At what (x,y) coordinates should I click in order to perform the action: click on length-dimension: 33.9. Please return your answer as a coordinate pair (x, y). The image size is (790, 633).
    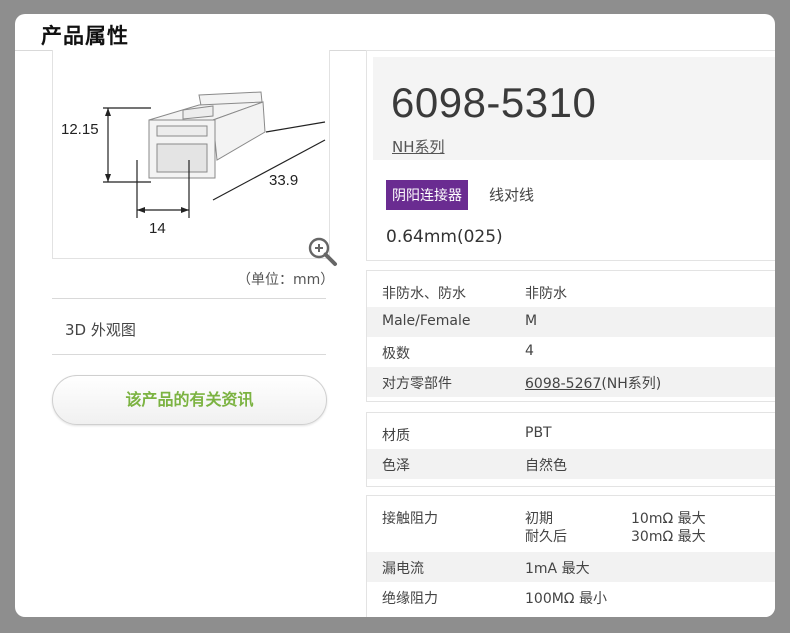
    Looking at the image, I should click on (284, 180).